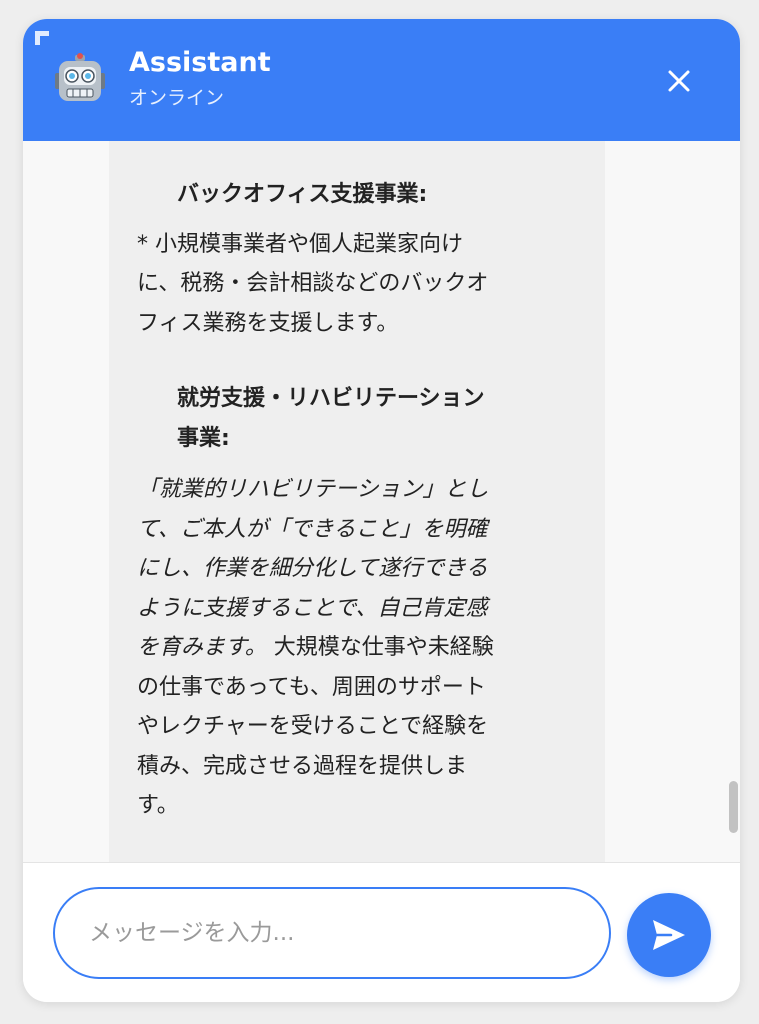 This screenshot has height=1024, width=759. What do you see at coordinates (332, 933) in the screenshot?
I see `message-input` at bounding box center [332, 933].